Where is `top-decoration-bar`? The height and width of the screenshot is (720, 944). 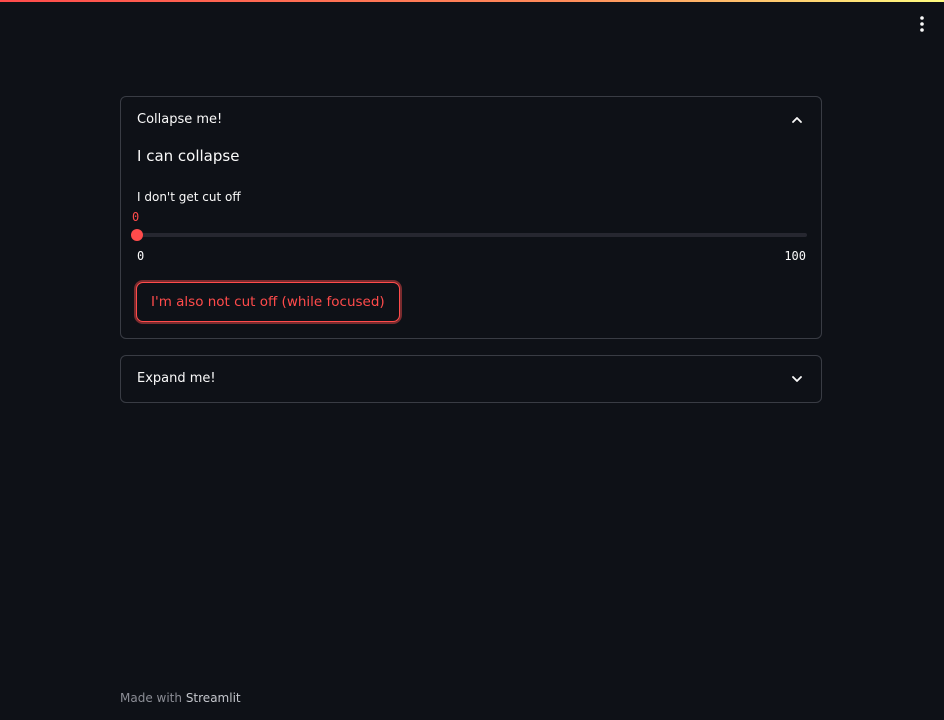 top-decoration-bar is located at coordinates (472, 1).